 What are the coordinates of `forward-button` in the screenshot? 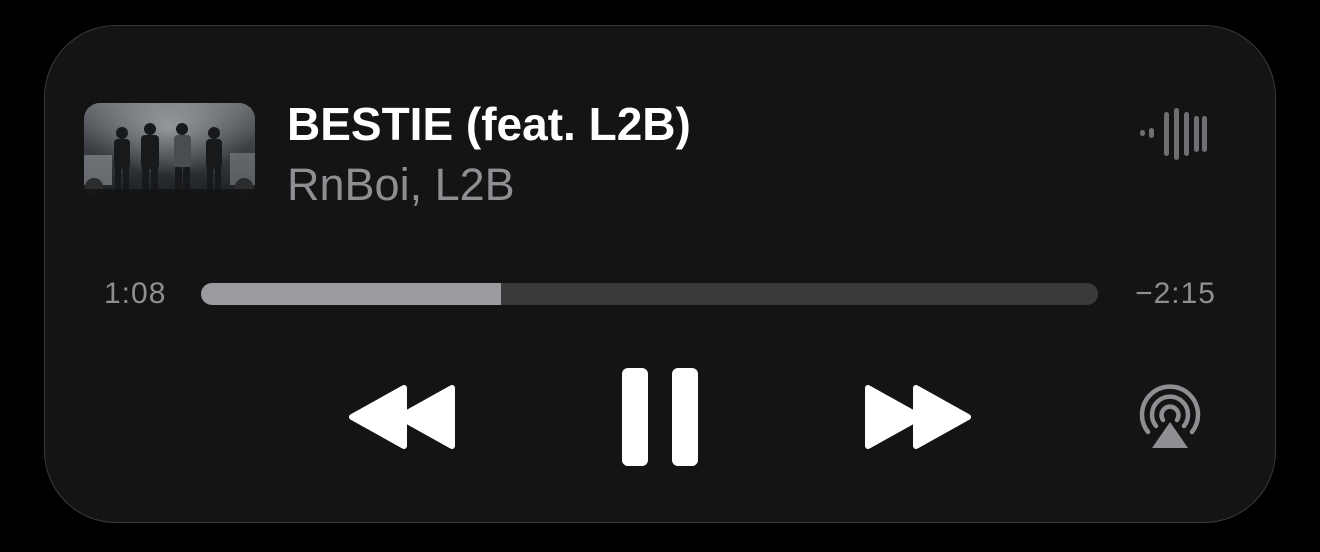 It's located at (918, 417).